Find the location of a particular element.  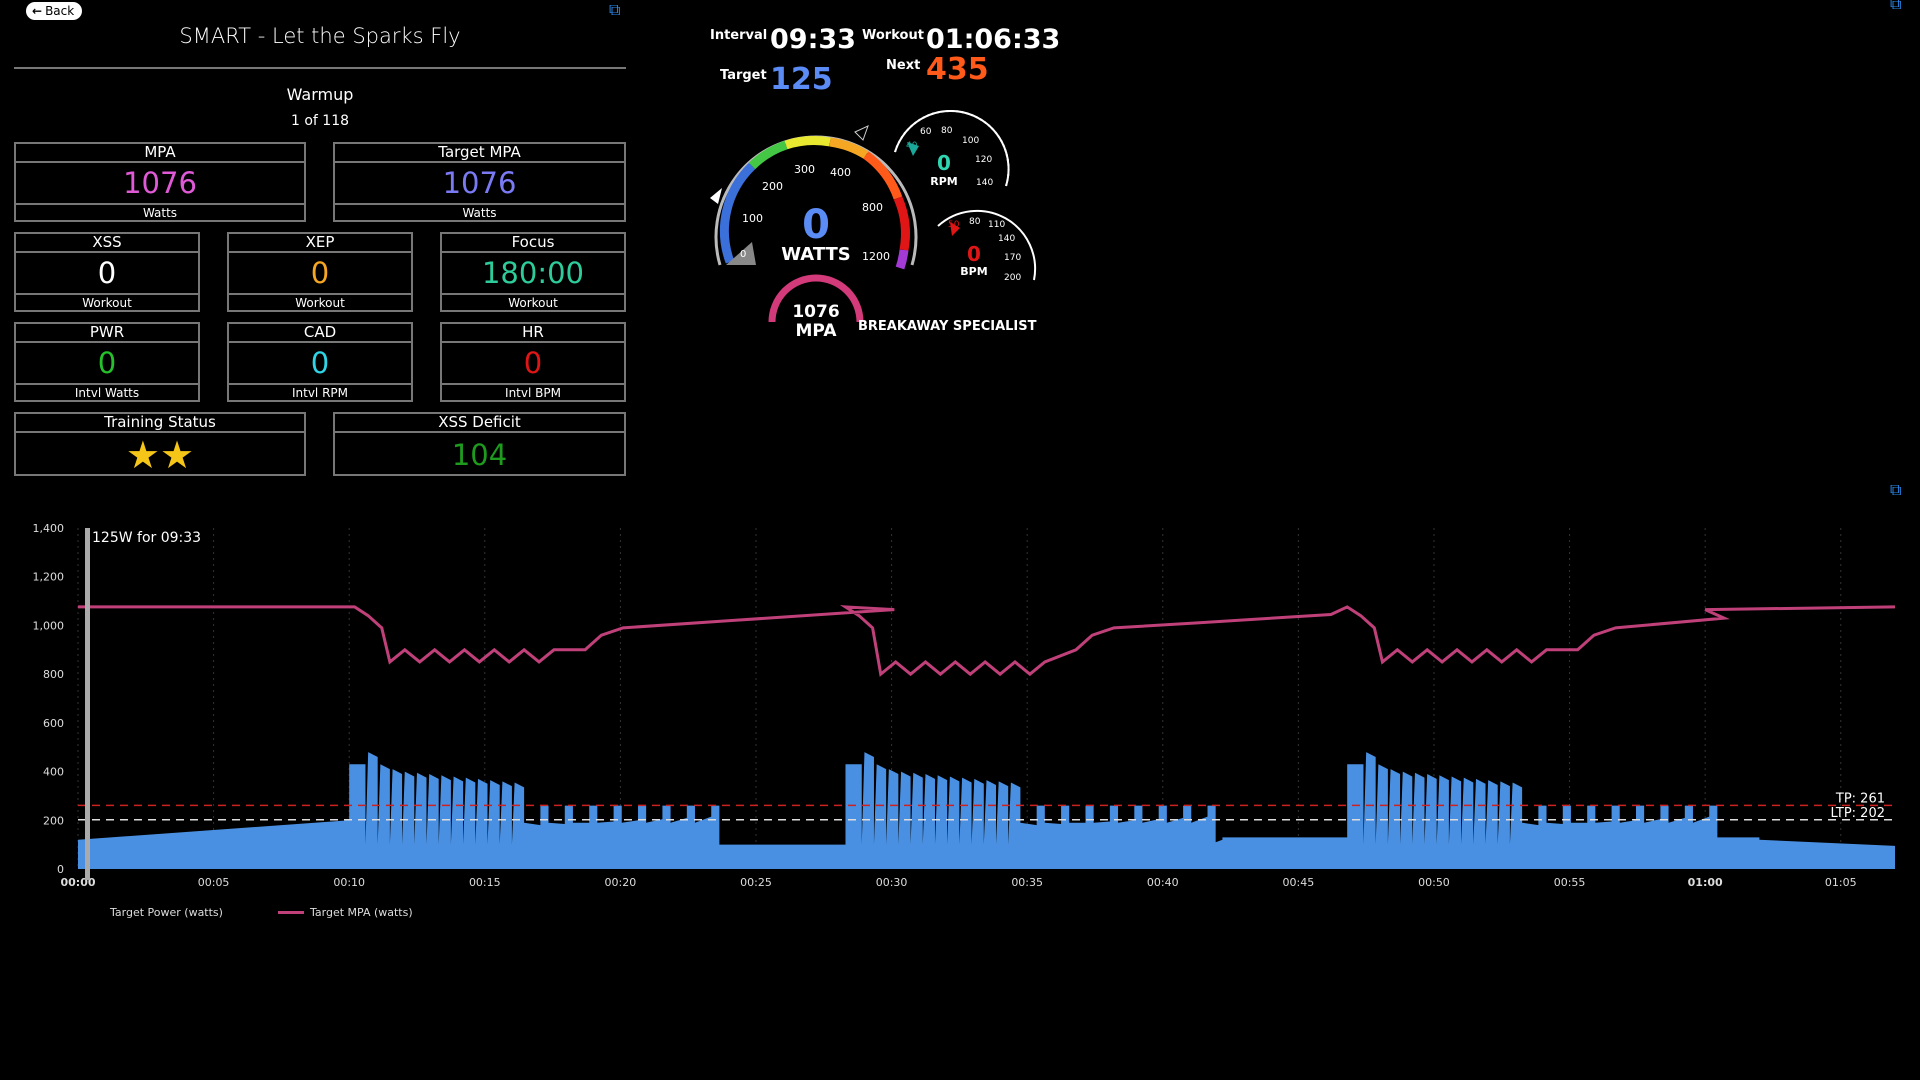

divider is located at coordinates (320, 68).